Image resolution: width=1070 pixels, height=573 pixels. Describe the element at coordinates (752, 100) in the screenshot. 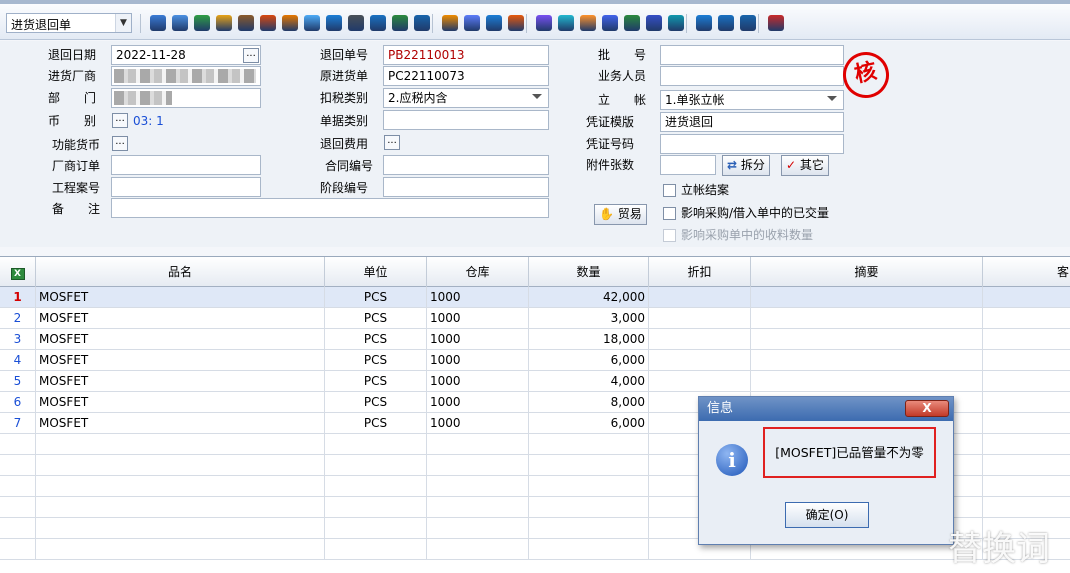

I see `account-select: 1.单张立帐` at that location.